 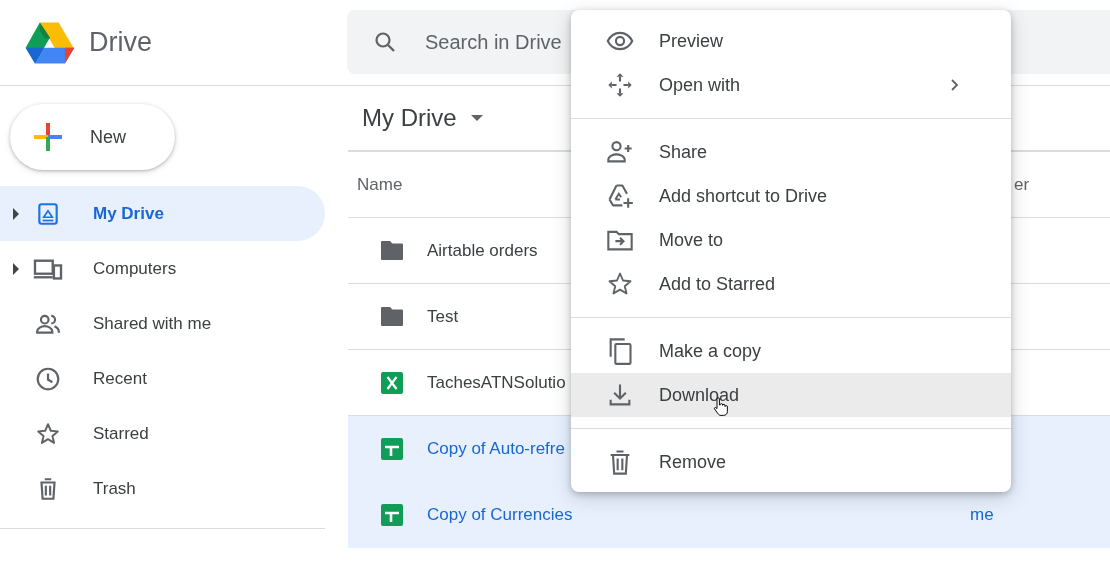 What do you see at coordinates (791, 395) in the screenshot?
I see `menu-item: Download` at bounding box center [791, 395].